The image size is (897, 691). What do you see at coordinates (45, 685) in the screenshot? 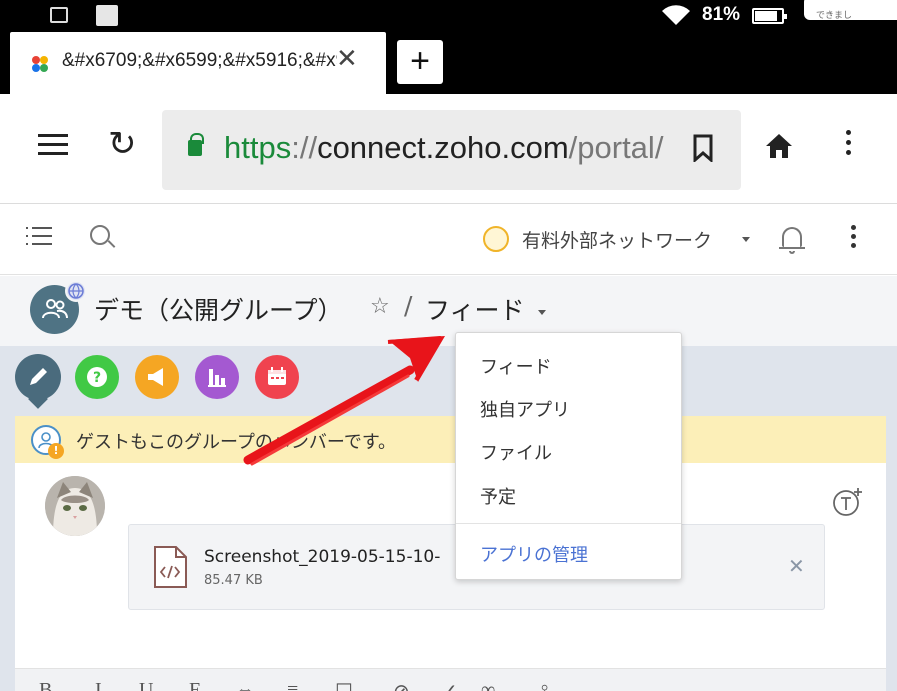
I see `bold-button: B` at bounding box center [45, 685].